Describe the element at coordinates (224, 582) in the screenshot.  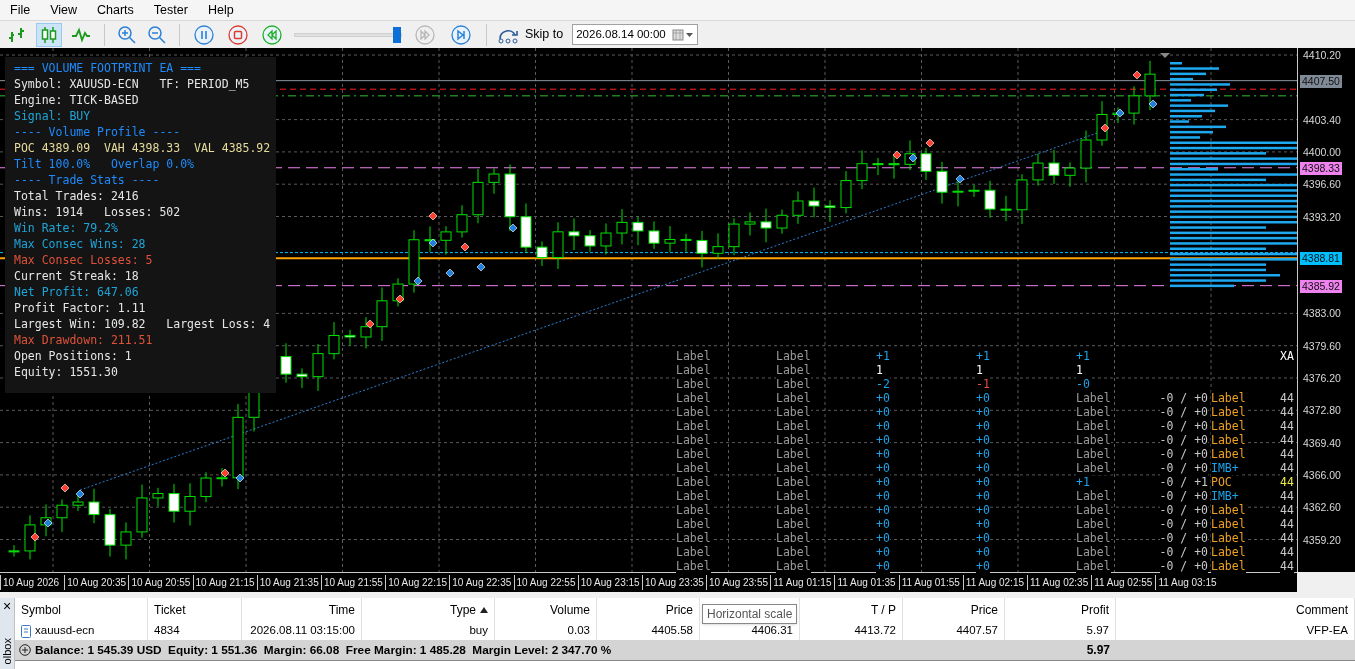
I see `time-label: 10 Aug 21:15` at that location.